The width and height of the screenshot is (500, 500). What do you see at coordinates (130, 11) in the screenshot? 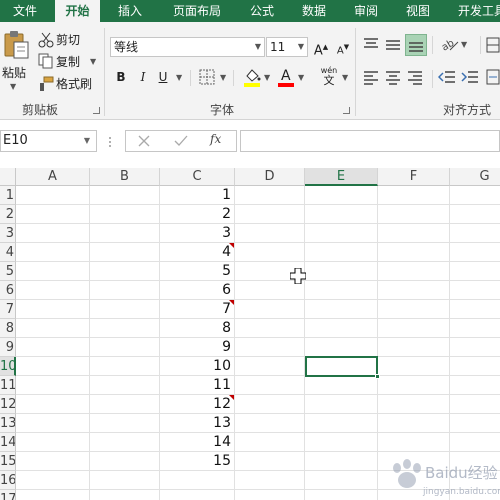
I see `tab-insert: 插入` at bounding box center [130, 11].